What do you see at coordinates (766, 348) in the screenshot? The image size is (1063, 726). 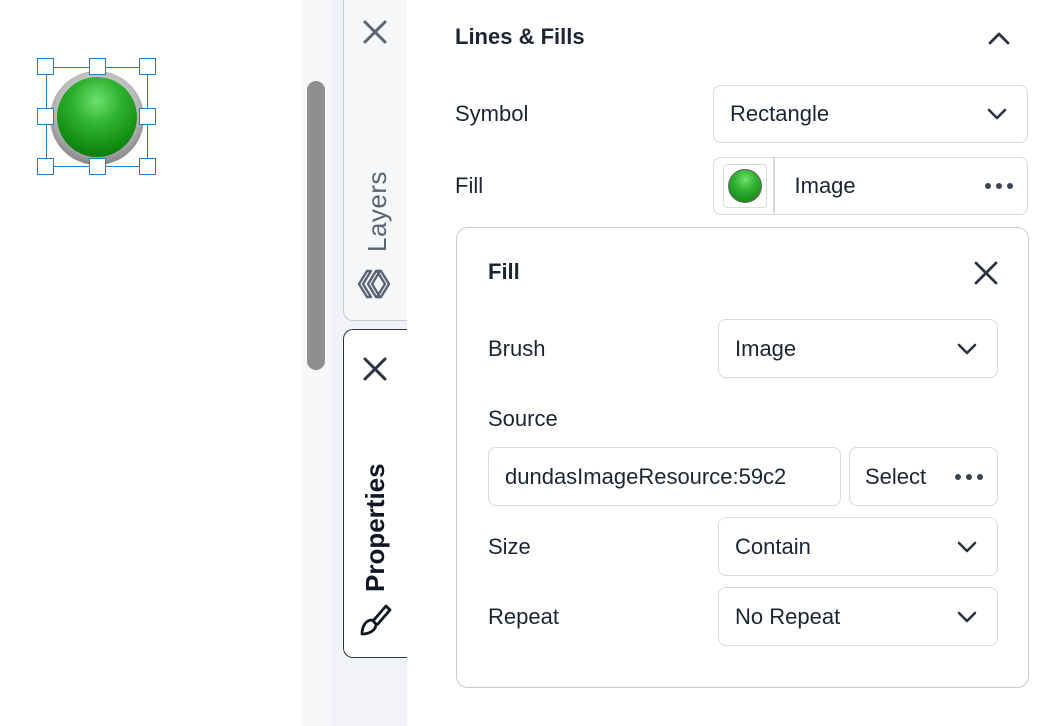 I see `brush-value: Image` at bounding box center [766, 348].